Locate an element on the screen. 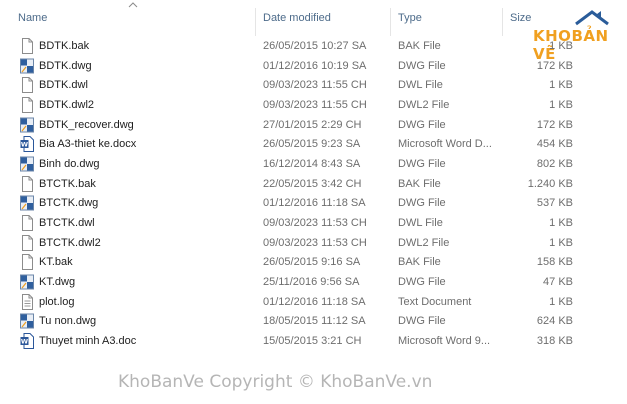 The image size is (627, 404). file-date-modified: 15/05/2015 3:21 CH is located at coordinates (312, 341).